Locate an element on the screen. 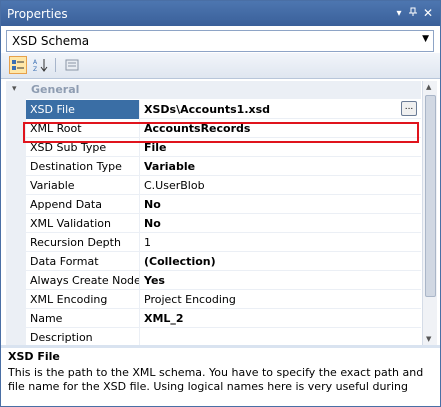 The width and height of the screenshot is (441, 407). property-name: Name is located at coordinates (46, 318).